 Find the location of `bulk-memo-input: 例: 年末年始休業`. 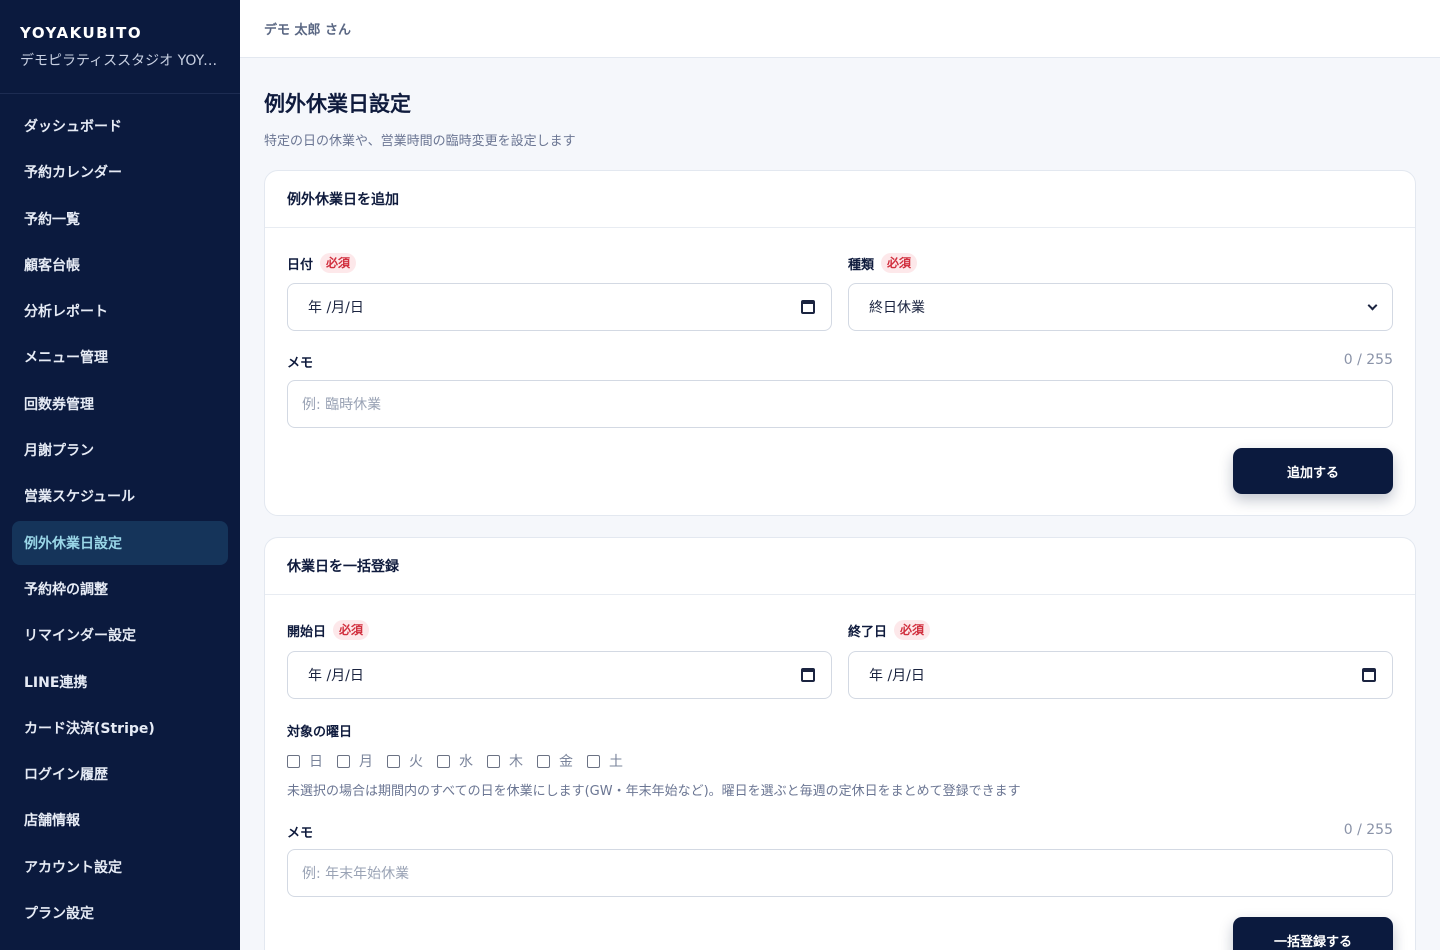

bulk-memo-input: 例: 年末年始休業 is located at coordinates (840, 873).